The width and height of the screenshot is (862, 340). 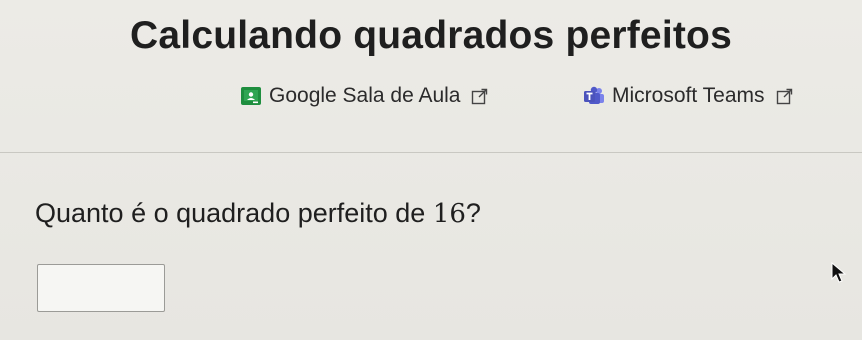 I want to click on share-links-row: Google Sala de Aula Microsoft Teams, so click(x=431, y=97).